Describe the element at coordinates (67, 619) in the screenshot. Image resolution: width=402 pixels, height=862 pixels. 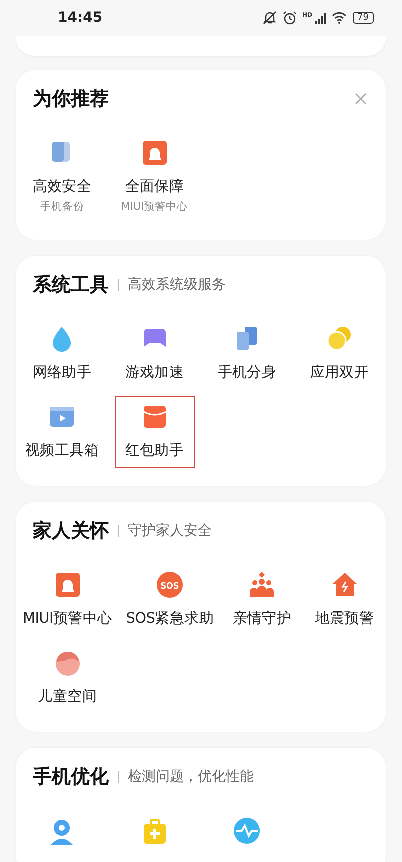
I see `tool-label: MIUI预警中心` at that location.